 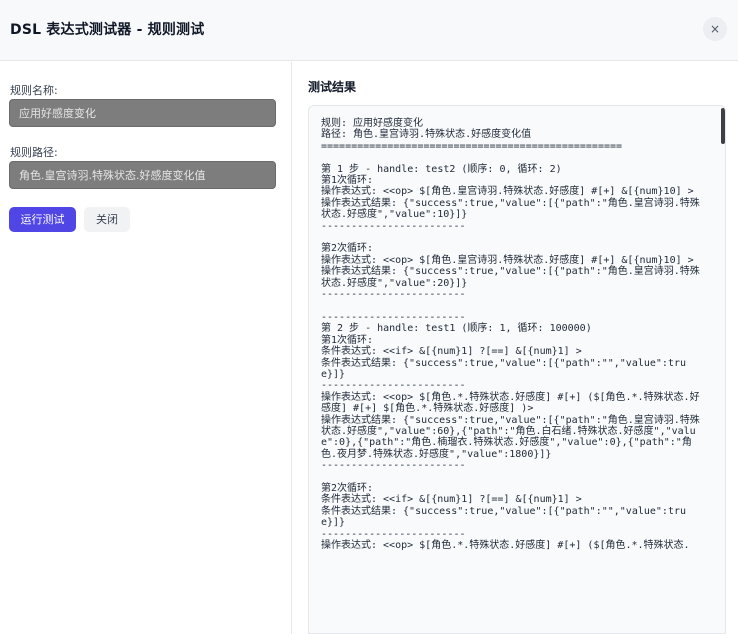 What do you see at coordinates (332, 87) in the screenshot?
I see `results-title: 测试结果` at bounding box center [332, 87].